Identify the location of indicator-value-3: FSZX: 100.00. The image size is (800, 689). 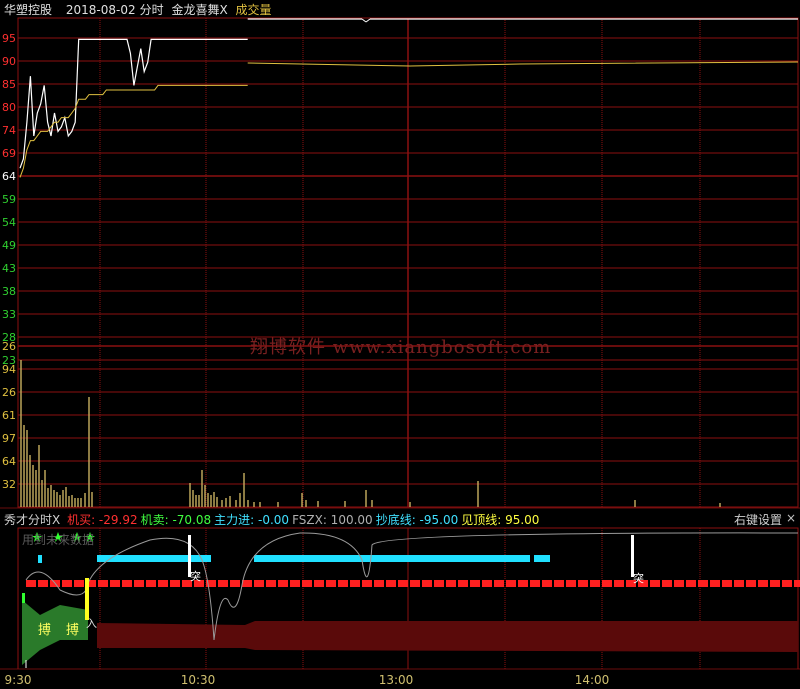
(332, 520).